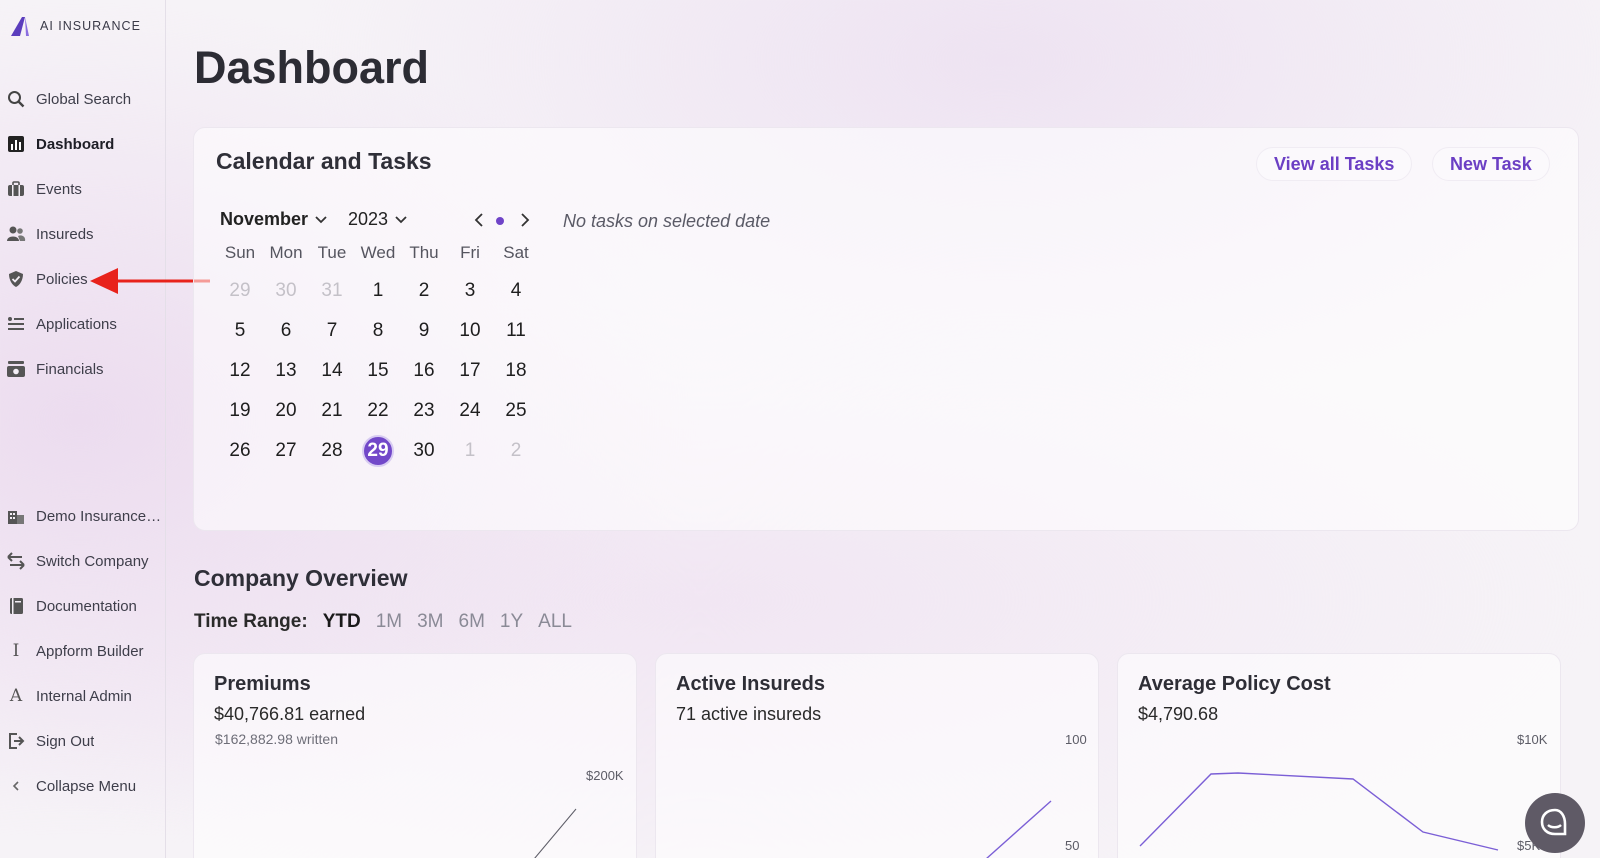  I want to click on calendar-day: 23, so click(424, 411).